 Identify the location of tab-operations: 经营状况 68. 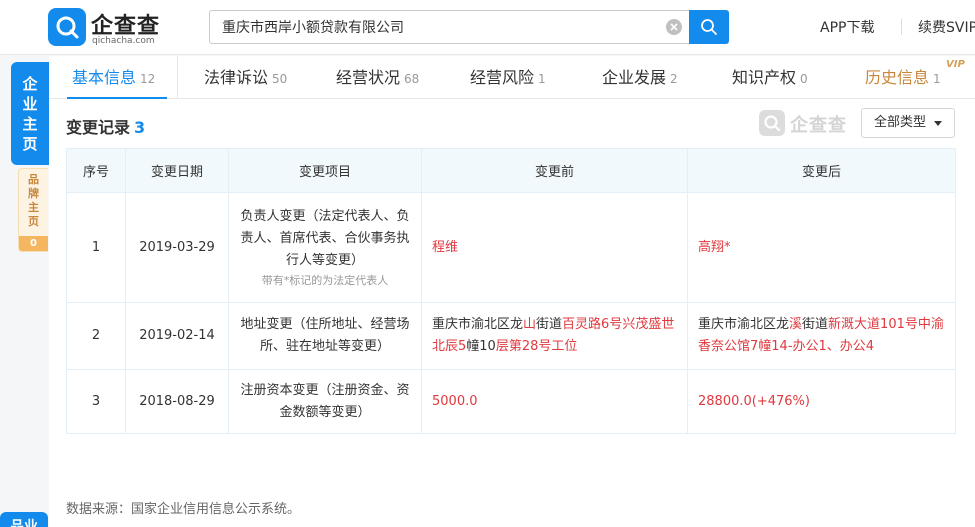
(377, 77).